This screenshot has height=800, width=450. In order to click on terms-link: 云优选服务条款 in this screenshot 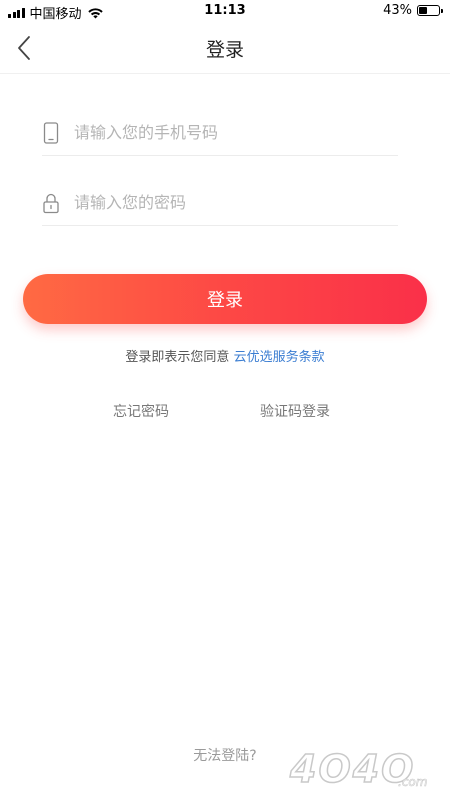, I will do `click(279, 357)`.